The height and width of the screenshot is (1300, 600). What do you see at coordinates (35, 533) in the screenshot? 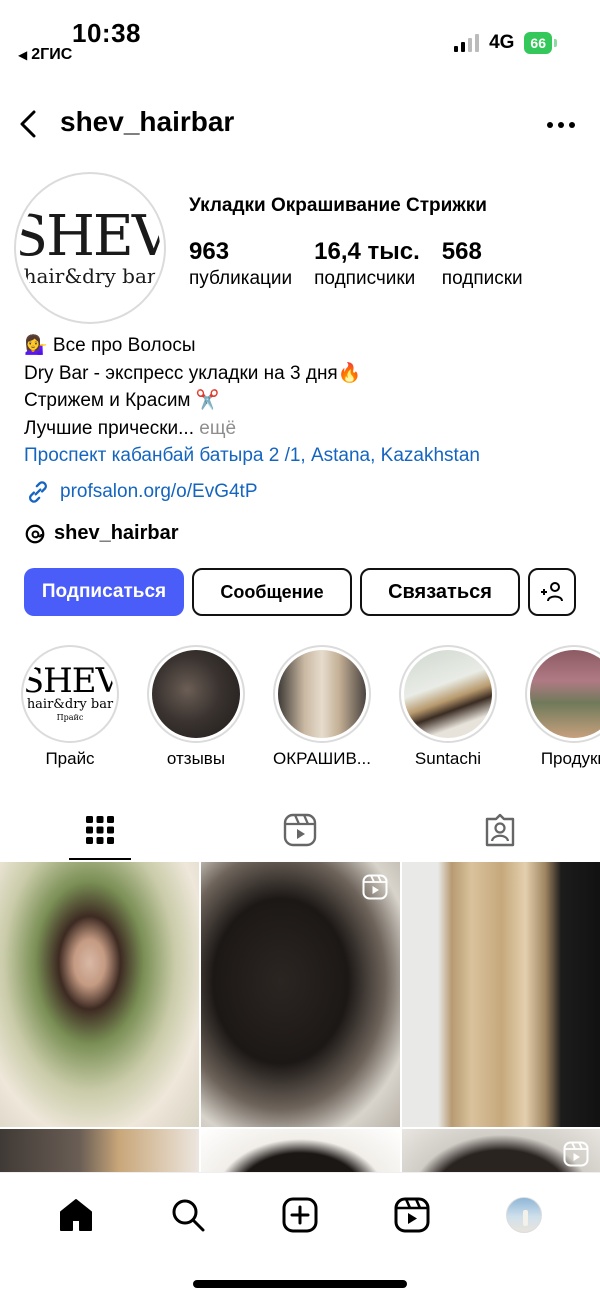
I see `threads-icon` at bounding box center [35, 533].